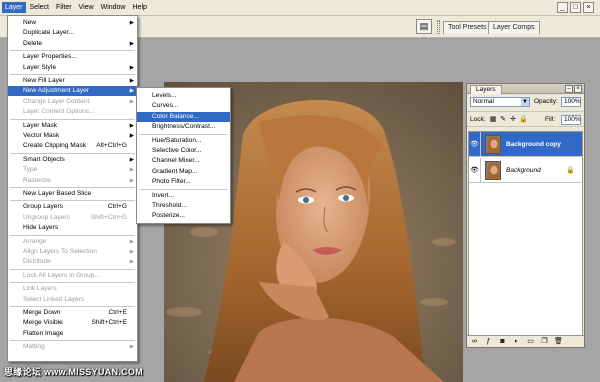  Describe the element at coordinates (467, 27) in the screenshot. I see `tab-tool-presets: Tool Presets` at that location.